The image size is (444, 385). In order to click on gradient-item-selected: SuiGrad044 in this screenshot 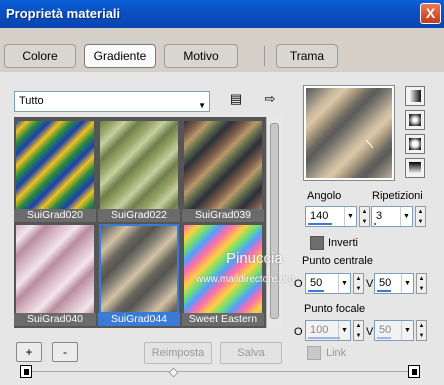, I will do `click(139, 274)`.